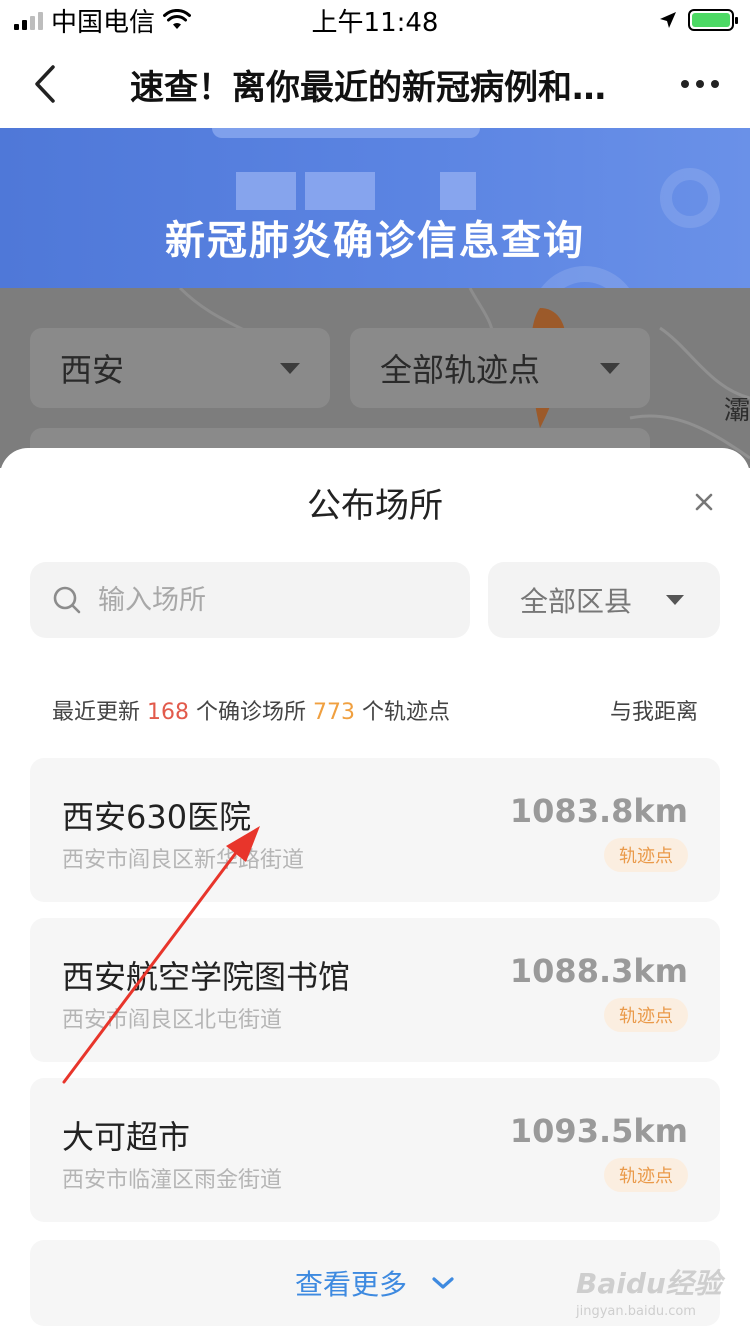 The width and height of the screenshot is (750, 1334). I want to click on carrier-label: 中国电信, so click(103, 22).